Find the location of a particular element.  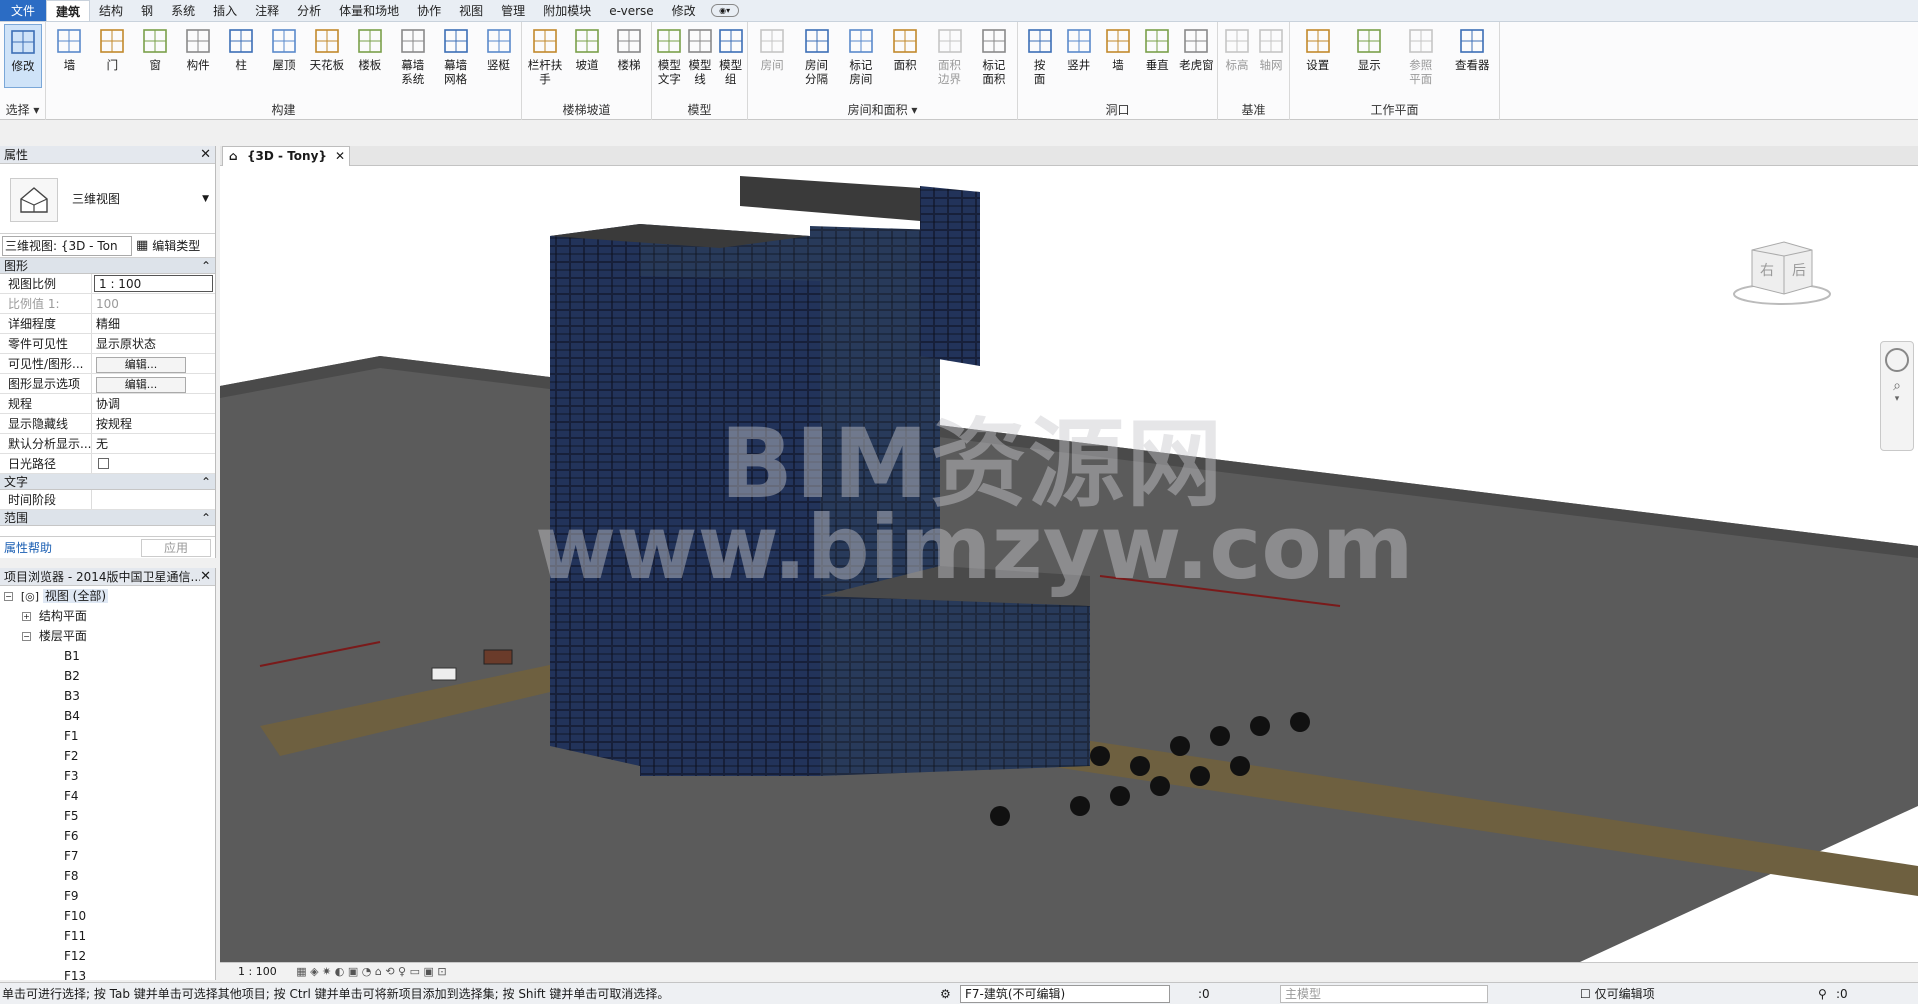

ribbon-tab: 附加模块 is located at coordinates (567, 10).